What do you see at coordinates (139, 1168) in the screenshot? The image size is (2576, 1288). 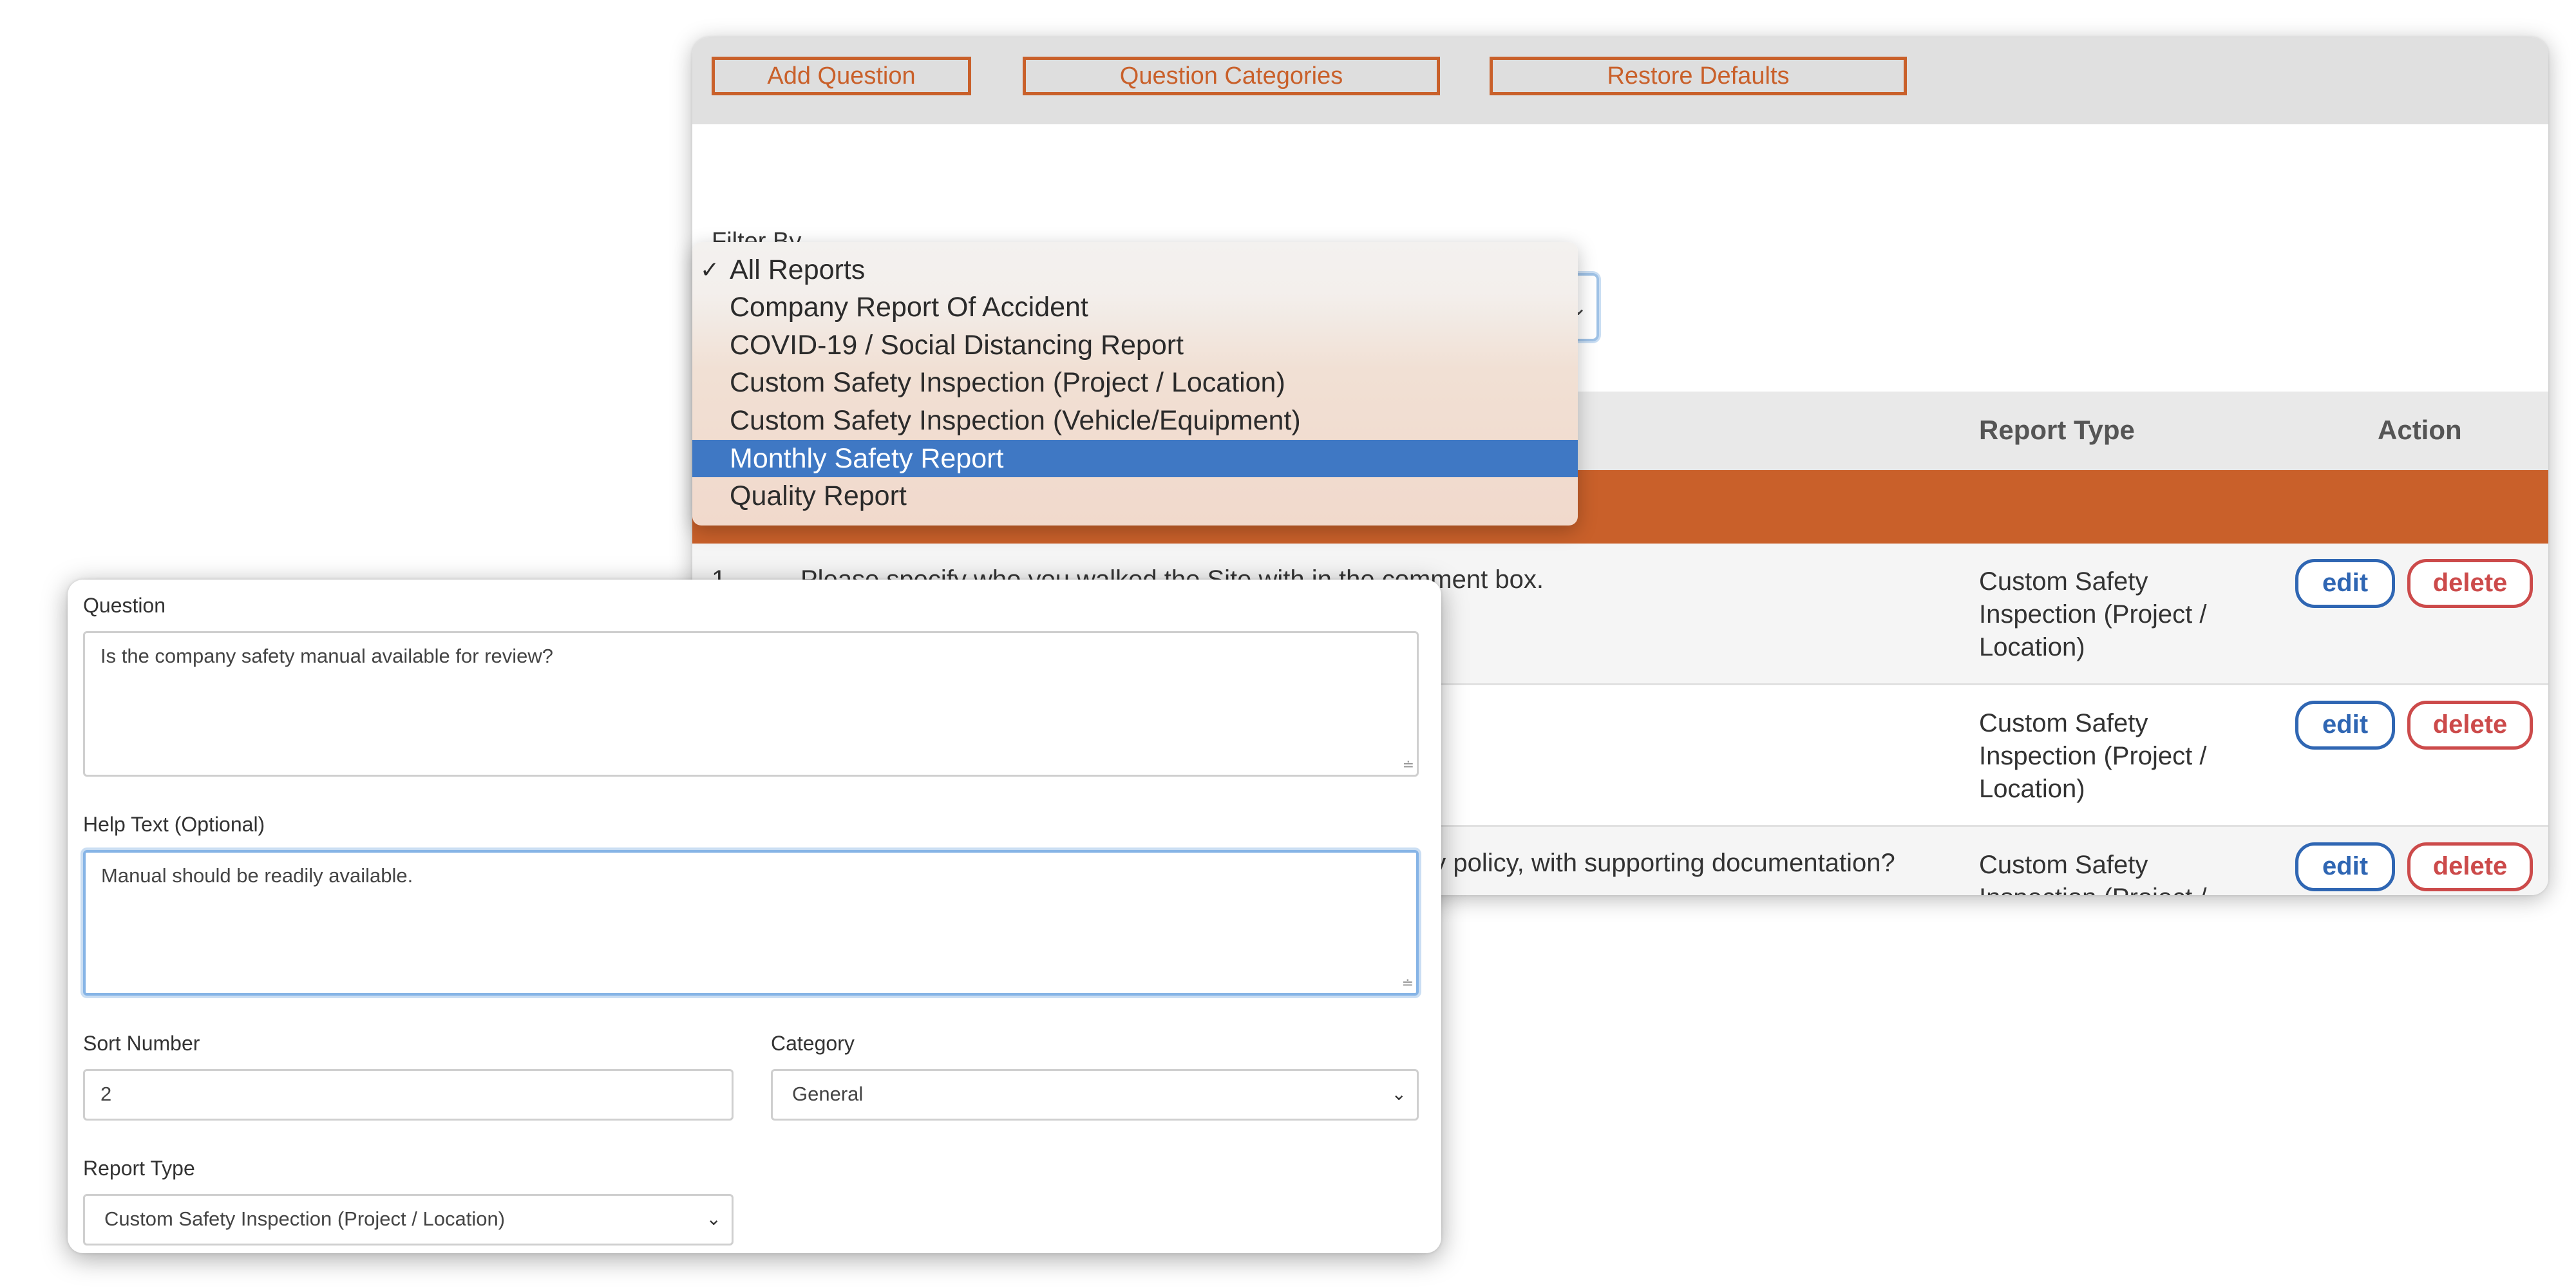 I see `report-type-label: Report Type` at bounding box center [139, 1168].